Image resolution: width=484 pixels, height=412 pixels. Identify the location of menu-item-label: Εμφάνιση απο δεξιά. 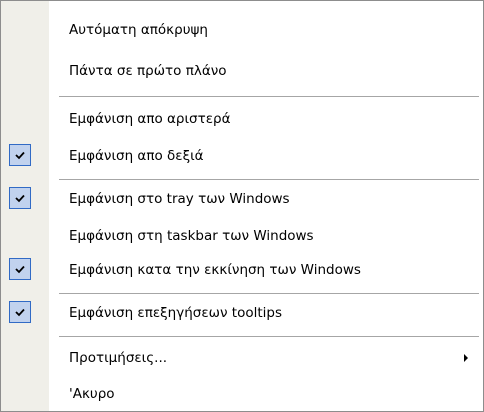
(136, 156).